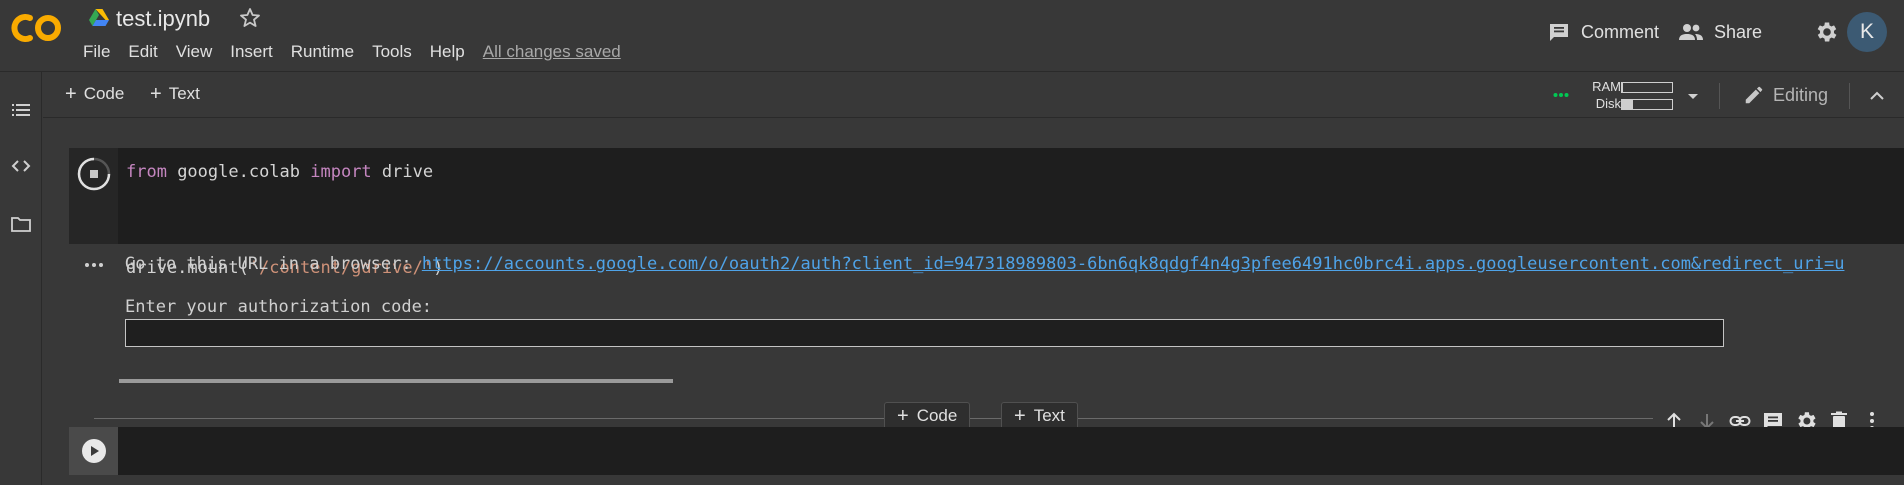 The height and width of the screenshot is (485, 1904). I want to click on insert-text-label: Text, so click(1049, 415).